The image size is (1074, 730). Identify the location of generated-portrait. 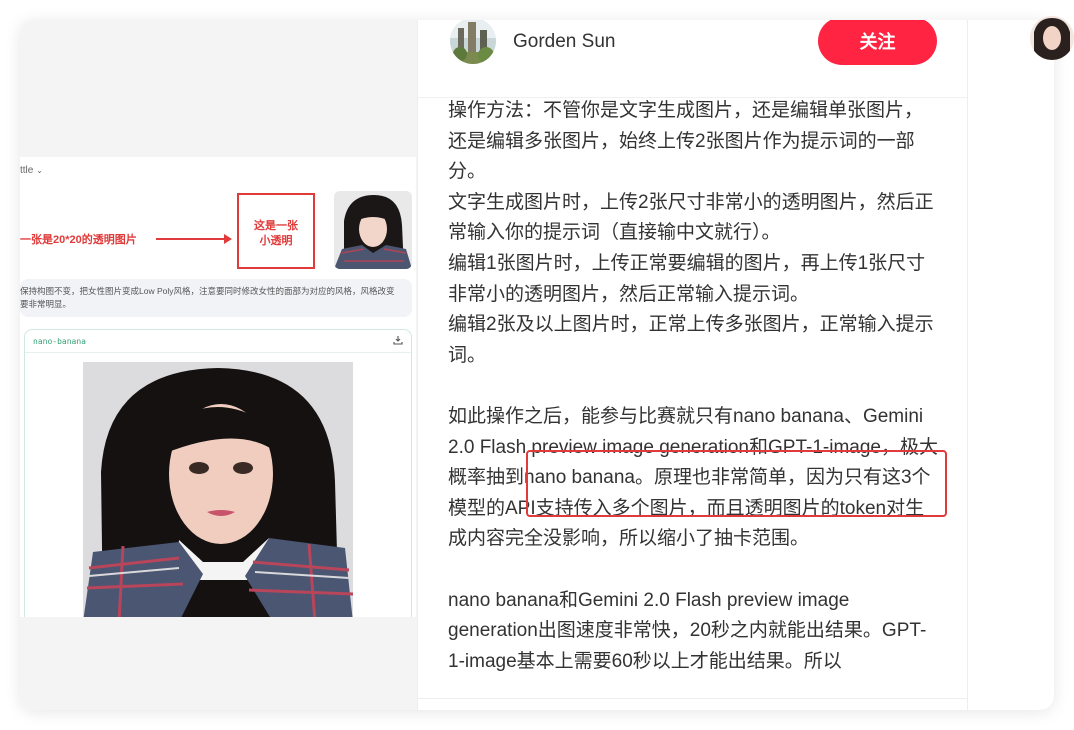
(218, 489).